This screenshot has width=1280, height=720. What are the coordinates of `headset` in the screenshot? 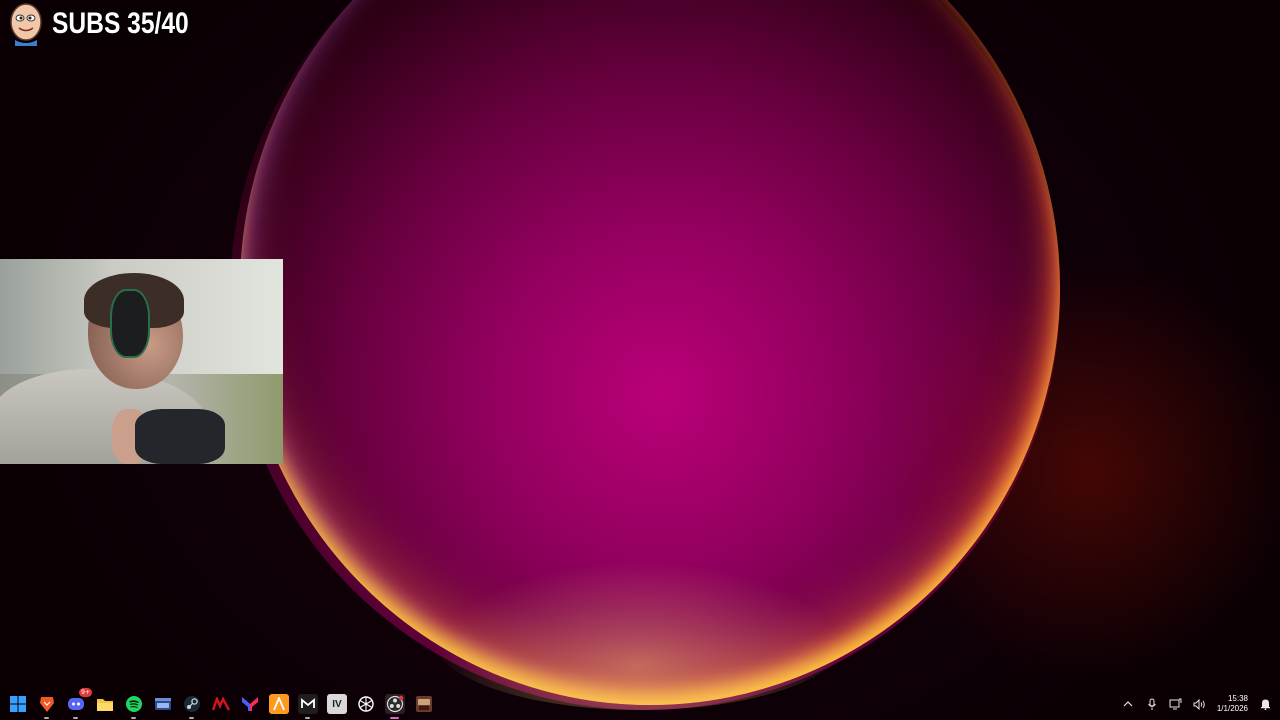 It's located at (130, 323).